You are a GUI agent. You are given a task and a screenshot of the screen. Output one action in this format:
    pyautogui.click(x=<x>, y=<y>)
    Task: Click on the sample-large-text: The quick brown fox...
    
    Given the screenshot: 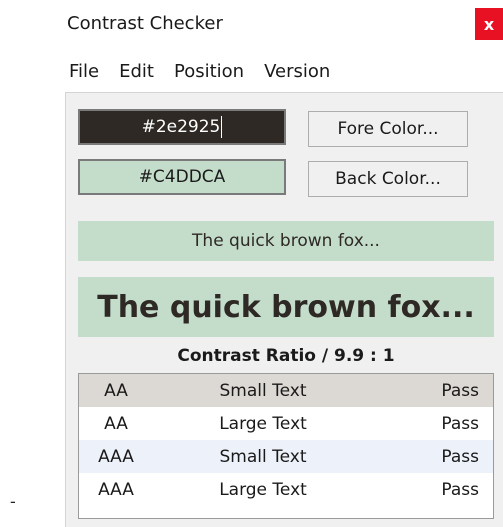 What is the action you would take?
    pyautogui.click(x=286, y=307)
    